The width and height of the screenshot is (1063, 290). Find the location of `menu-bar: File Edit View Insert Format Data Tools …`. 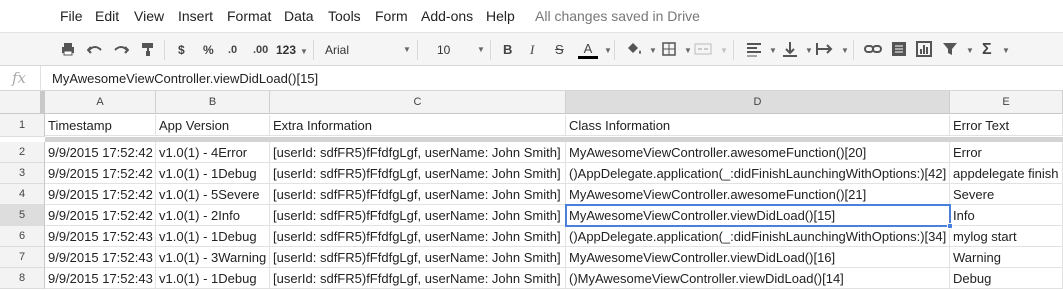

menu-bar: File Edit View Insert Format Data Tools … is located at coordinates (531, 16).